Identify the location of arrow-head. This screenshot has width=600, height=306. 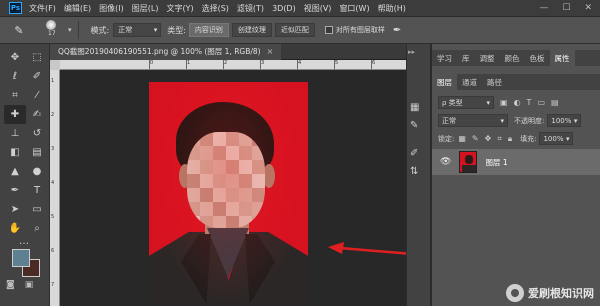
(336, 248).